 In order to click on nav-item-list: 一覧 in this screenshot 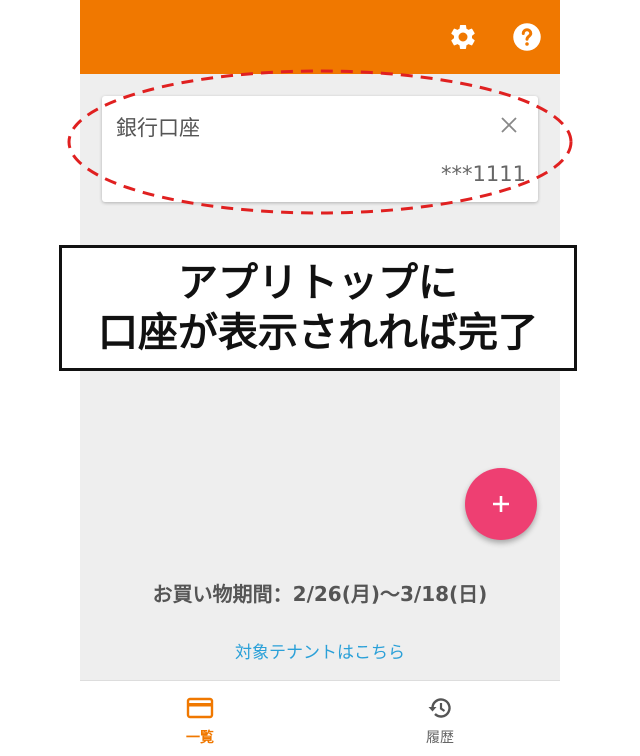, I will do `click(200, 718)`.